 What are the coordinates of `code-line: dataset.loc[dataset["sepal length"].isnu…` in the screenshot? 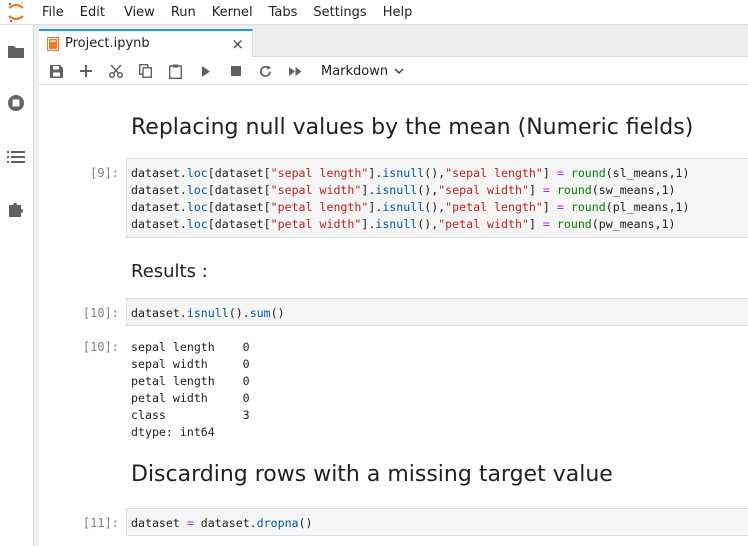 It's located at (410, 173).